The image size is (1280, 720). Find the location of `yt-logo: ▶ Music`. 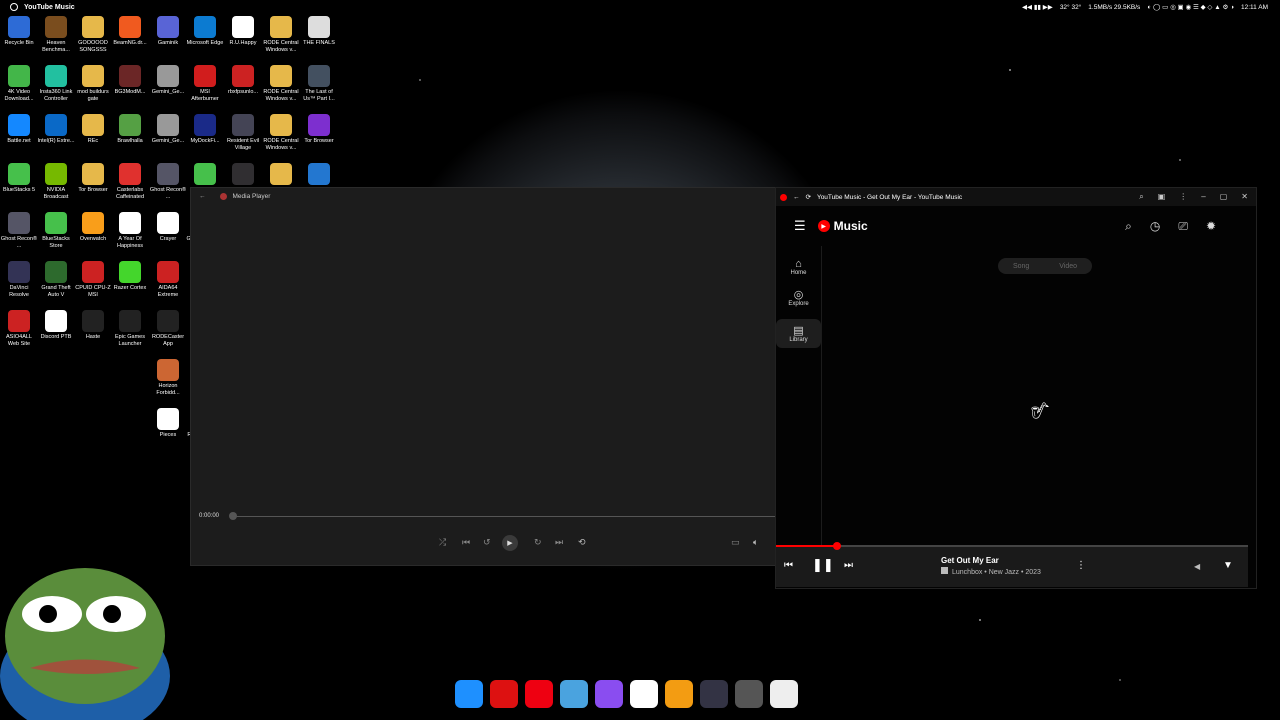

yt-logo: ▶ Music is located at coordinates (842, 226).